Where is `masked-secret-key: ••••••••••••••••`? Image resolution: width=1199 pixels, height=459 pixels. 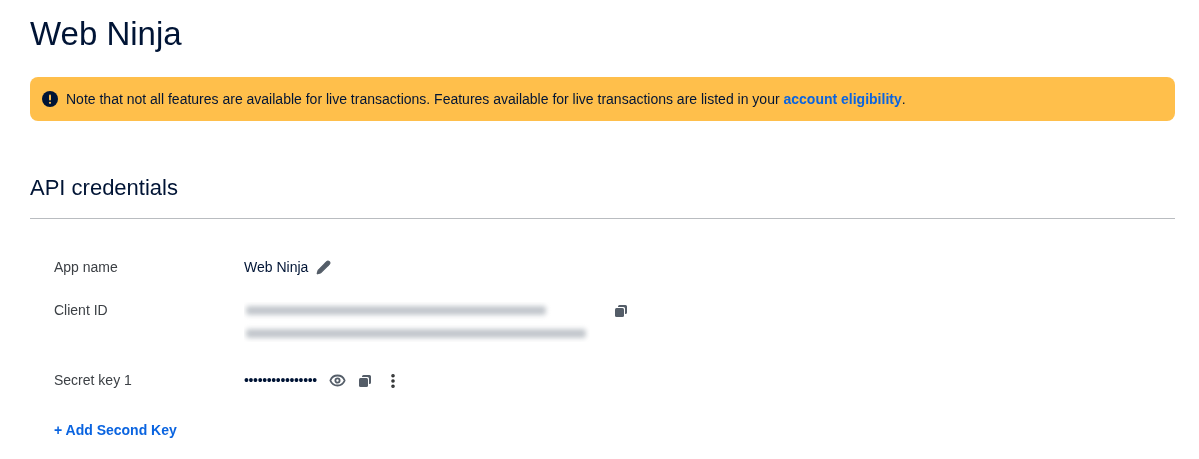 masked-secret-key: •••••••••••••••• is located at coordinates (280, 380).